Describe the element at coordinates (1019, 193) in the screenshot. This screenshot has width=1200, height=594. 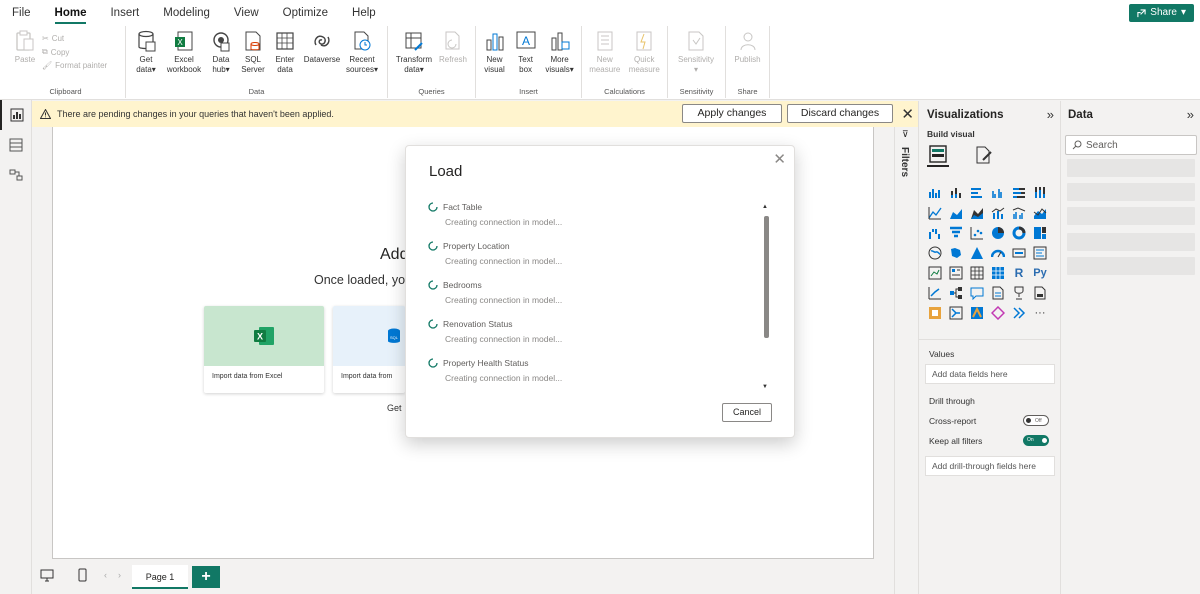
I see `100-stacked-bar-icon` at that location.